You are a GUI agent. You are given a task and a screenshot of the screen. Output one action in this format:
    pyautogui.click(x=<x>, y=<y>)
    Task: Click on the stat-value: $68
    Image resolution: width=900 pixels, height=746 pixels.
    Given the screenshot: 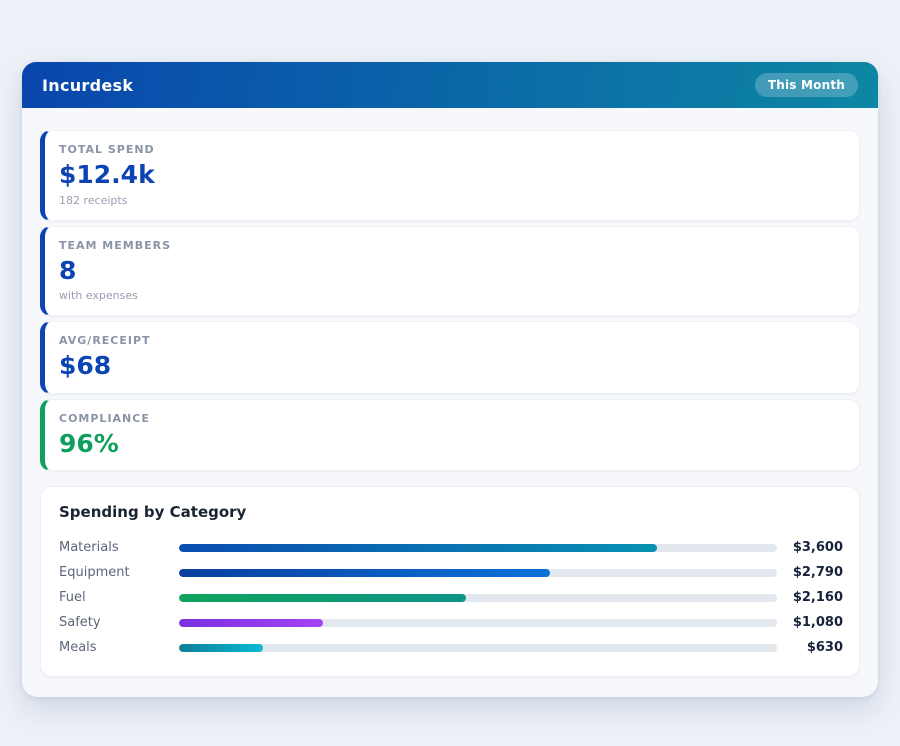 What is the action you would take?
    pyautogui.click(x=85, y=365)
    